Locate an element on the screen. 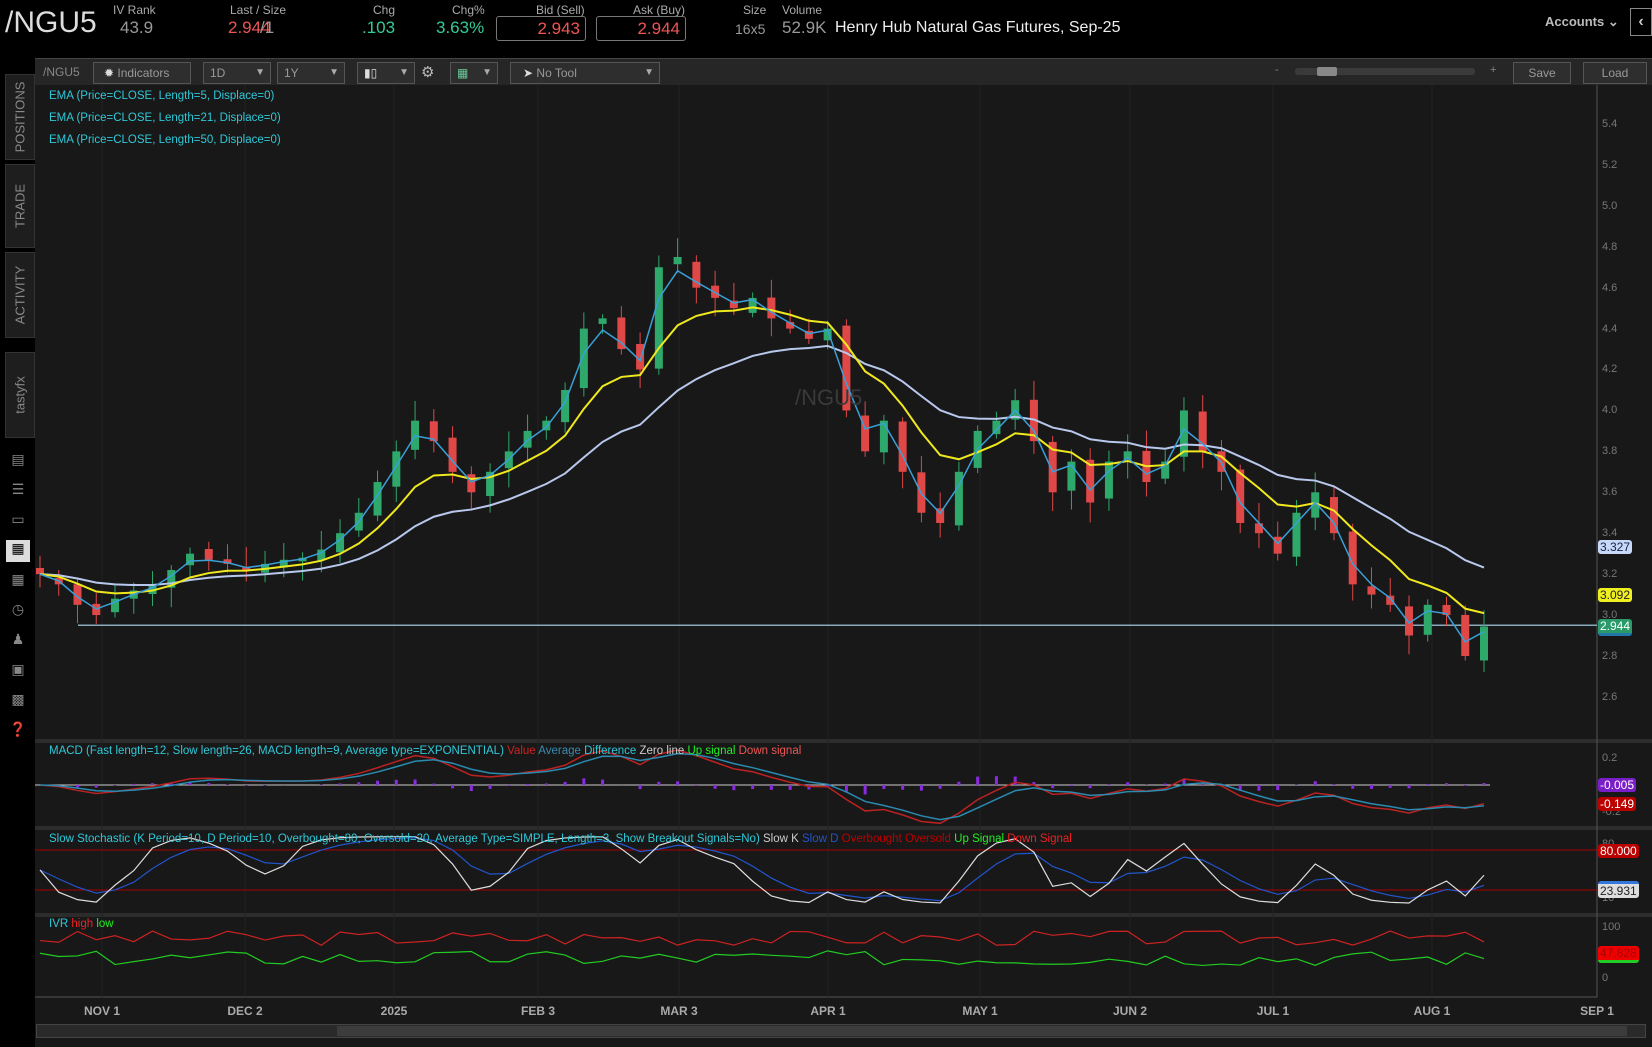 The image size is (1652, 1047). ivr-legend-high: high is located at coordinates (82, 924).